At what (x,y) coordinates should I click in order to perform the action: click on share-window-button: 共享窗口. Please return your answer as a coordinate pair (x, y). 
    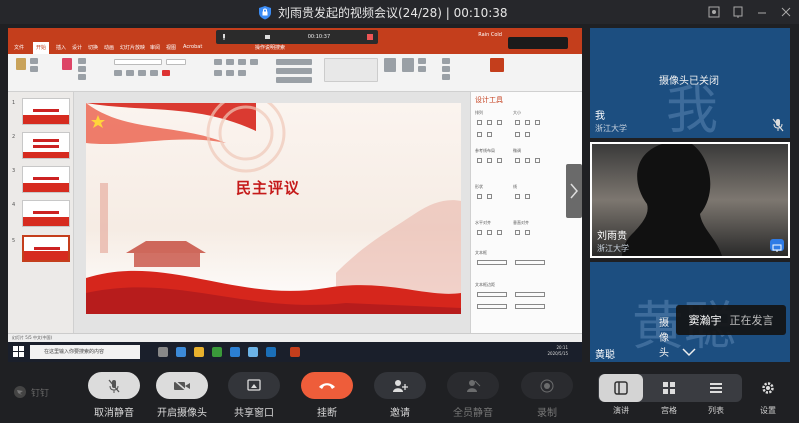
    Looking at the image, I should click on (254, 395).